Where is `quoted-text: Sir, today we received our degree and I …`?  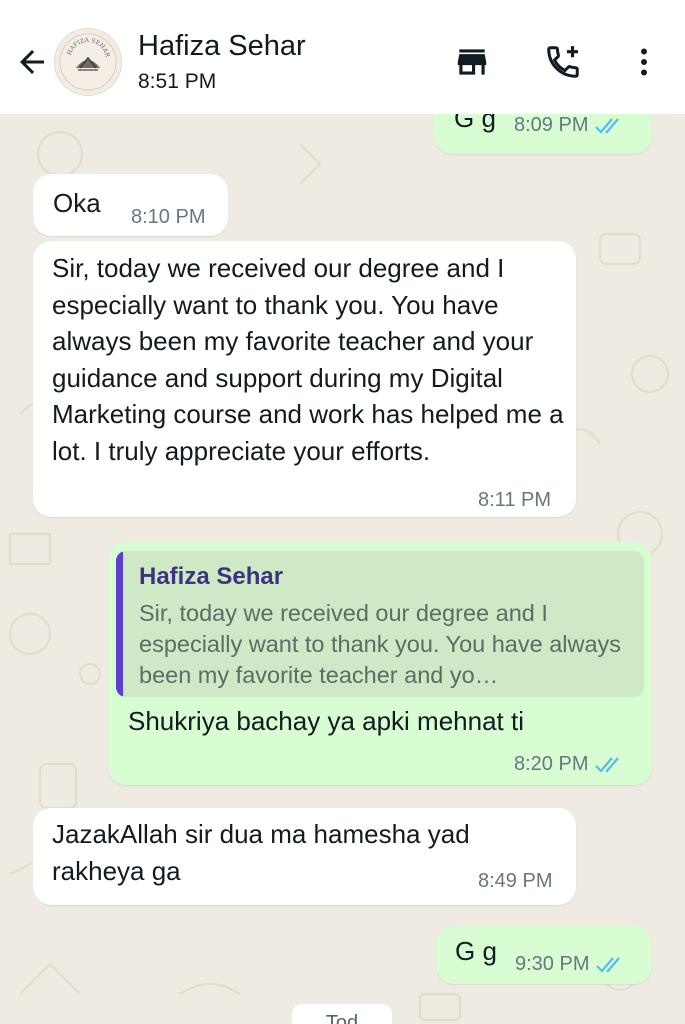
quoted-text: Sir, today we received our degree and I … is located at coordinates (380, 644).